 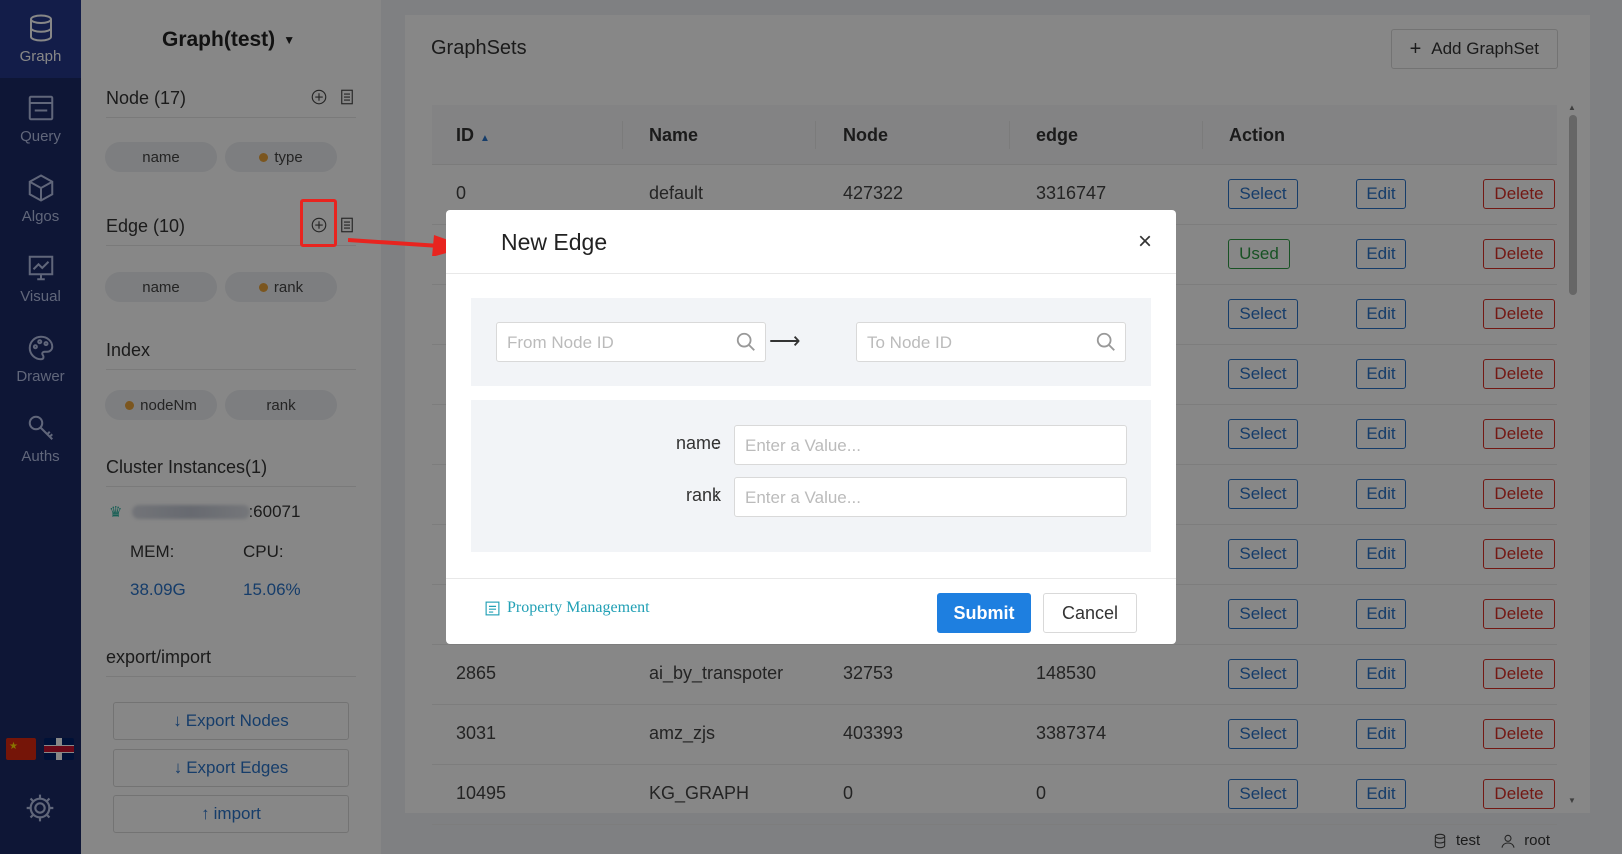 What do you see at coordinates (910, 342) in the screenshot?
I see `to-node-placeholder: To Node ID` at bounding box center [910, 342].